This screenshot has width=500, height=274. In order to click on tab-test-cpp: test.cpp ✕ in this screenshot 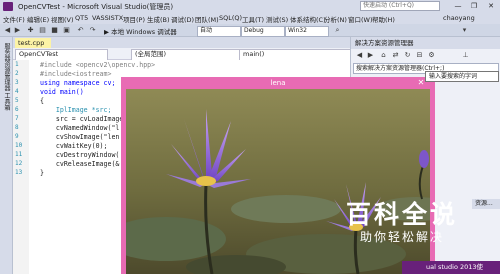, I will do `click(33, 47)`.